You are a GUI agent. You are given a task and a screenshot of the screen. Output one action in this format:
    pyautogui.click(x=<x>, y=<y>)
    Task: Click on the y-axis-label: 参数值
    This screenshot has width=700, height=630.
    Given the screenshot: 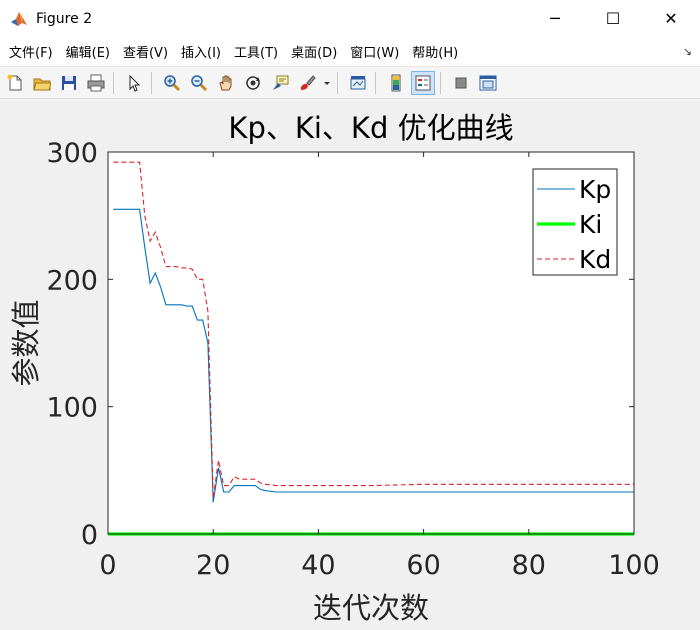 What is the action you would take?
    pyautogui.click(x=26, y=342)
    